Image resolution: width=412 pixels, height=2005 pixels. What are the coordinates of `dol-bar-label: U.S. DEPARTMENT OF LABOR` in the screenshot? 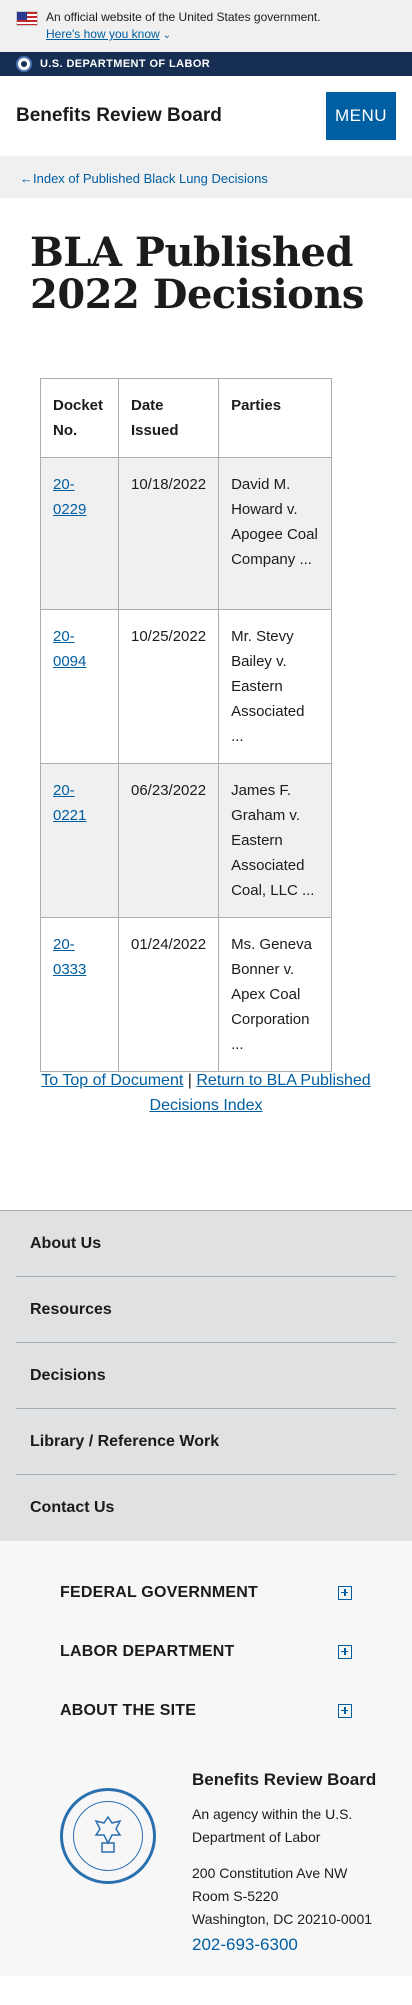 It's located at (125, 64).